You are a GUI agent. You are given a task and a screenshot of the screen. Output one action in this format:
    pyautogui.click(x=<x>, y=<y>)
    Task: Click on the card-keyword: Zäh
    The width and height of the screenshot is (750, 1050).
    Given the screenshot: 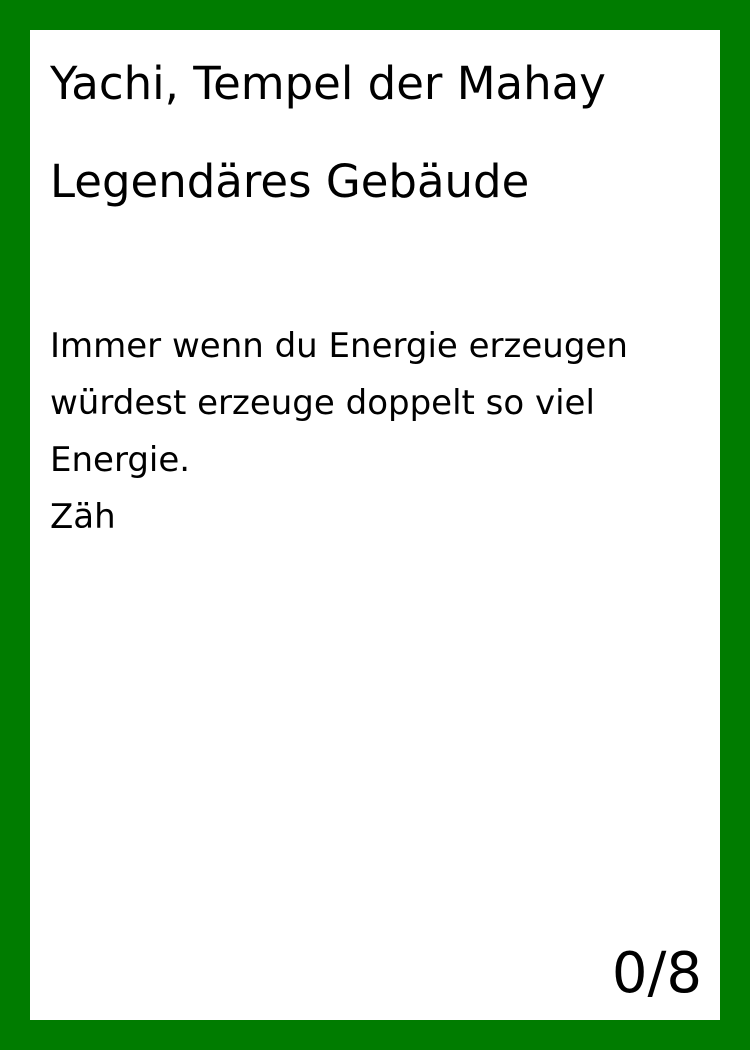 What is the action you would take?
    pyautogui.click(x=83, y=517)
    